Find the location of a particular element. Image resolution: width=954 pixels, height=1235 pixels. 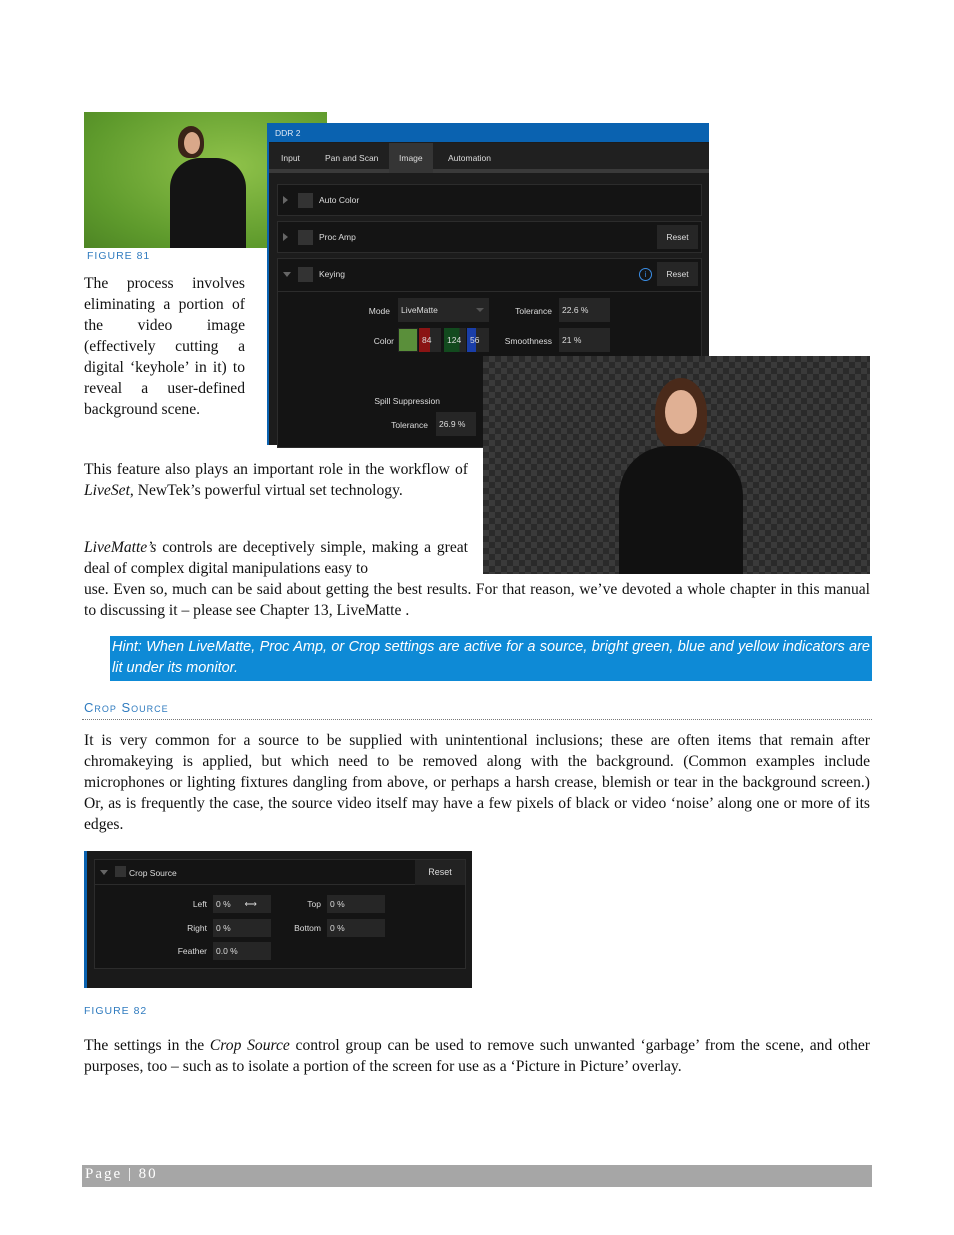

green-field: 124 is located at coordinates (455, 340).